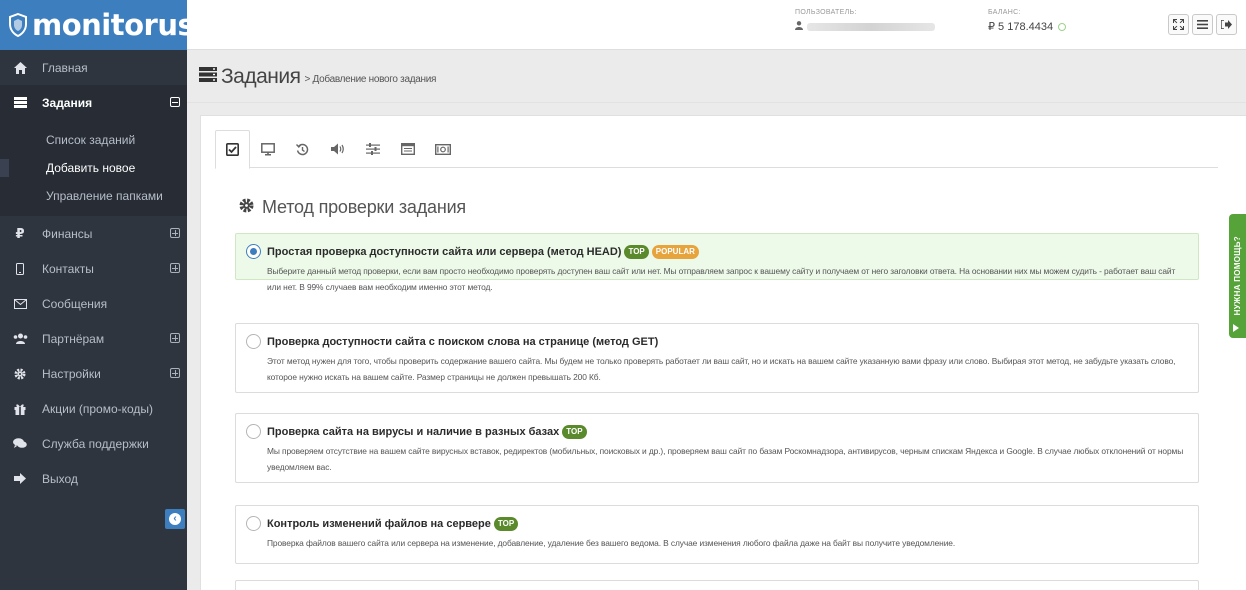  I want to click on logo: monitorus, so click(97, 25).